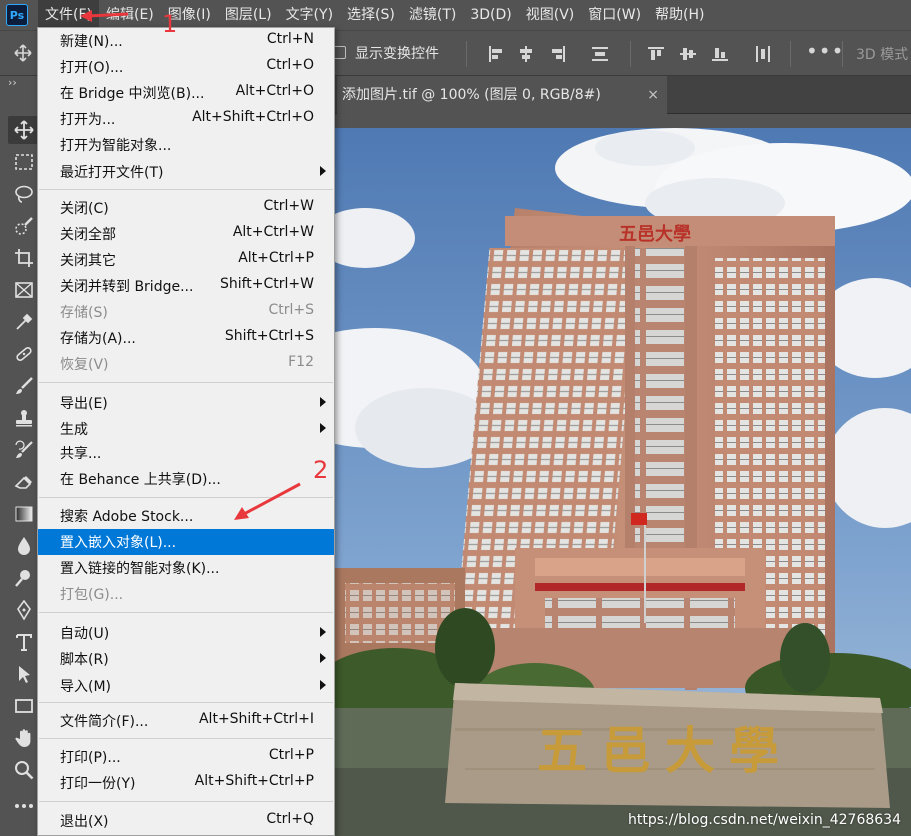  Describe the element at coordinates (471, 95) in the screenshot. I see `document-tab-title: 添加图片.tif @ 100% (图层 0, RGB/8#)` at that location.